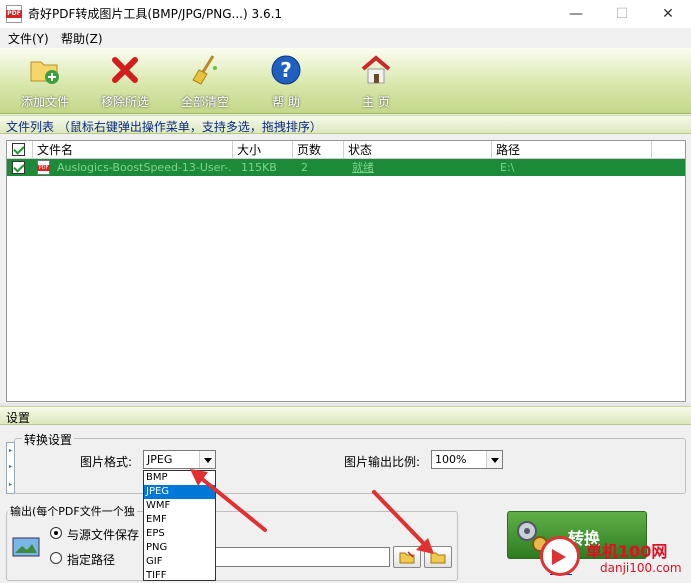 This screenshot has width=691, height=583. I want to click on menu-help: 帮助(Z), so click(82, 38).